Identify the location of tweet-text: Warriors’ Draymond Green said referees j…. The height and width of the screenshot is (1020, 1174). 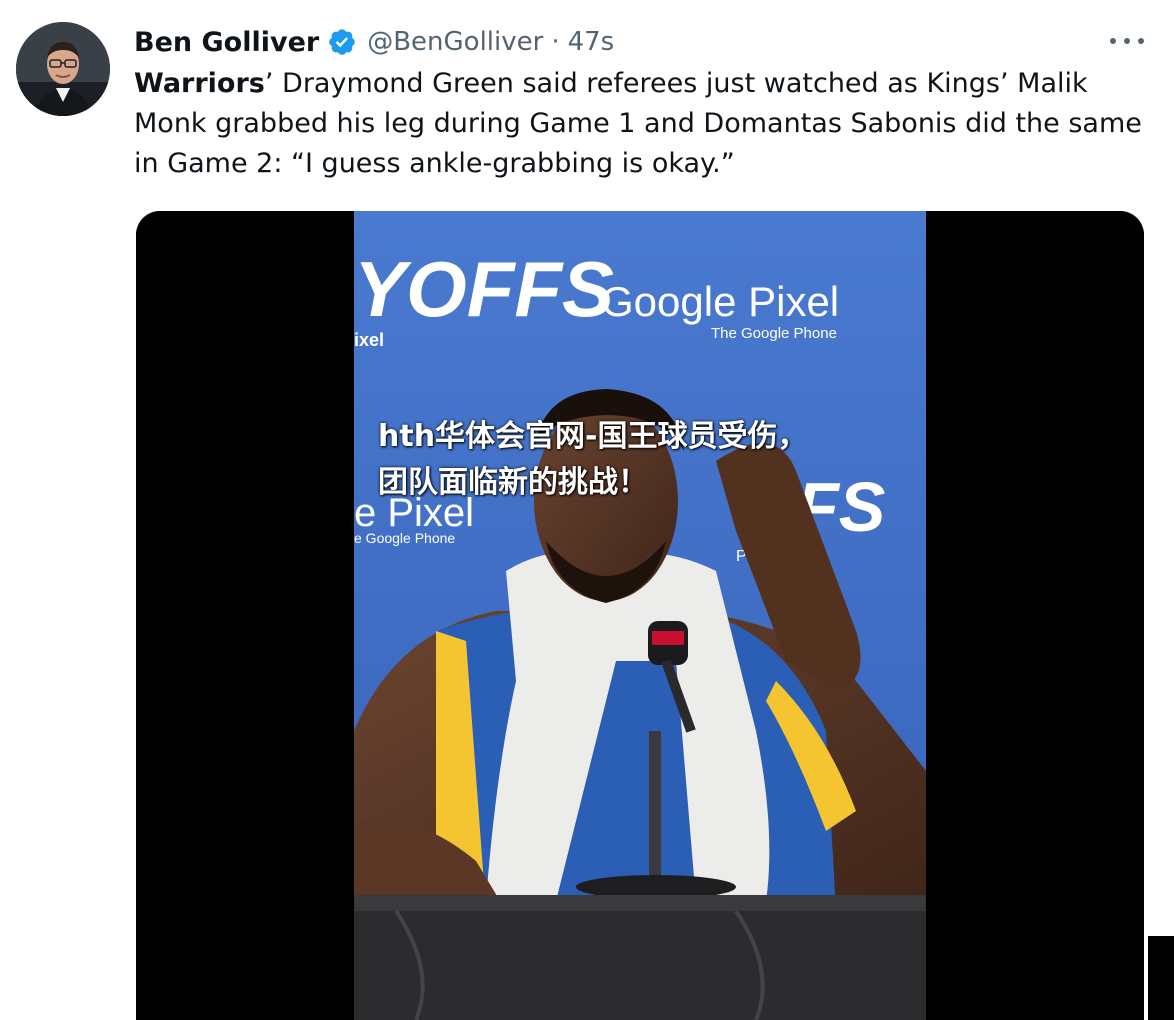
(644, 124).